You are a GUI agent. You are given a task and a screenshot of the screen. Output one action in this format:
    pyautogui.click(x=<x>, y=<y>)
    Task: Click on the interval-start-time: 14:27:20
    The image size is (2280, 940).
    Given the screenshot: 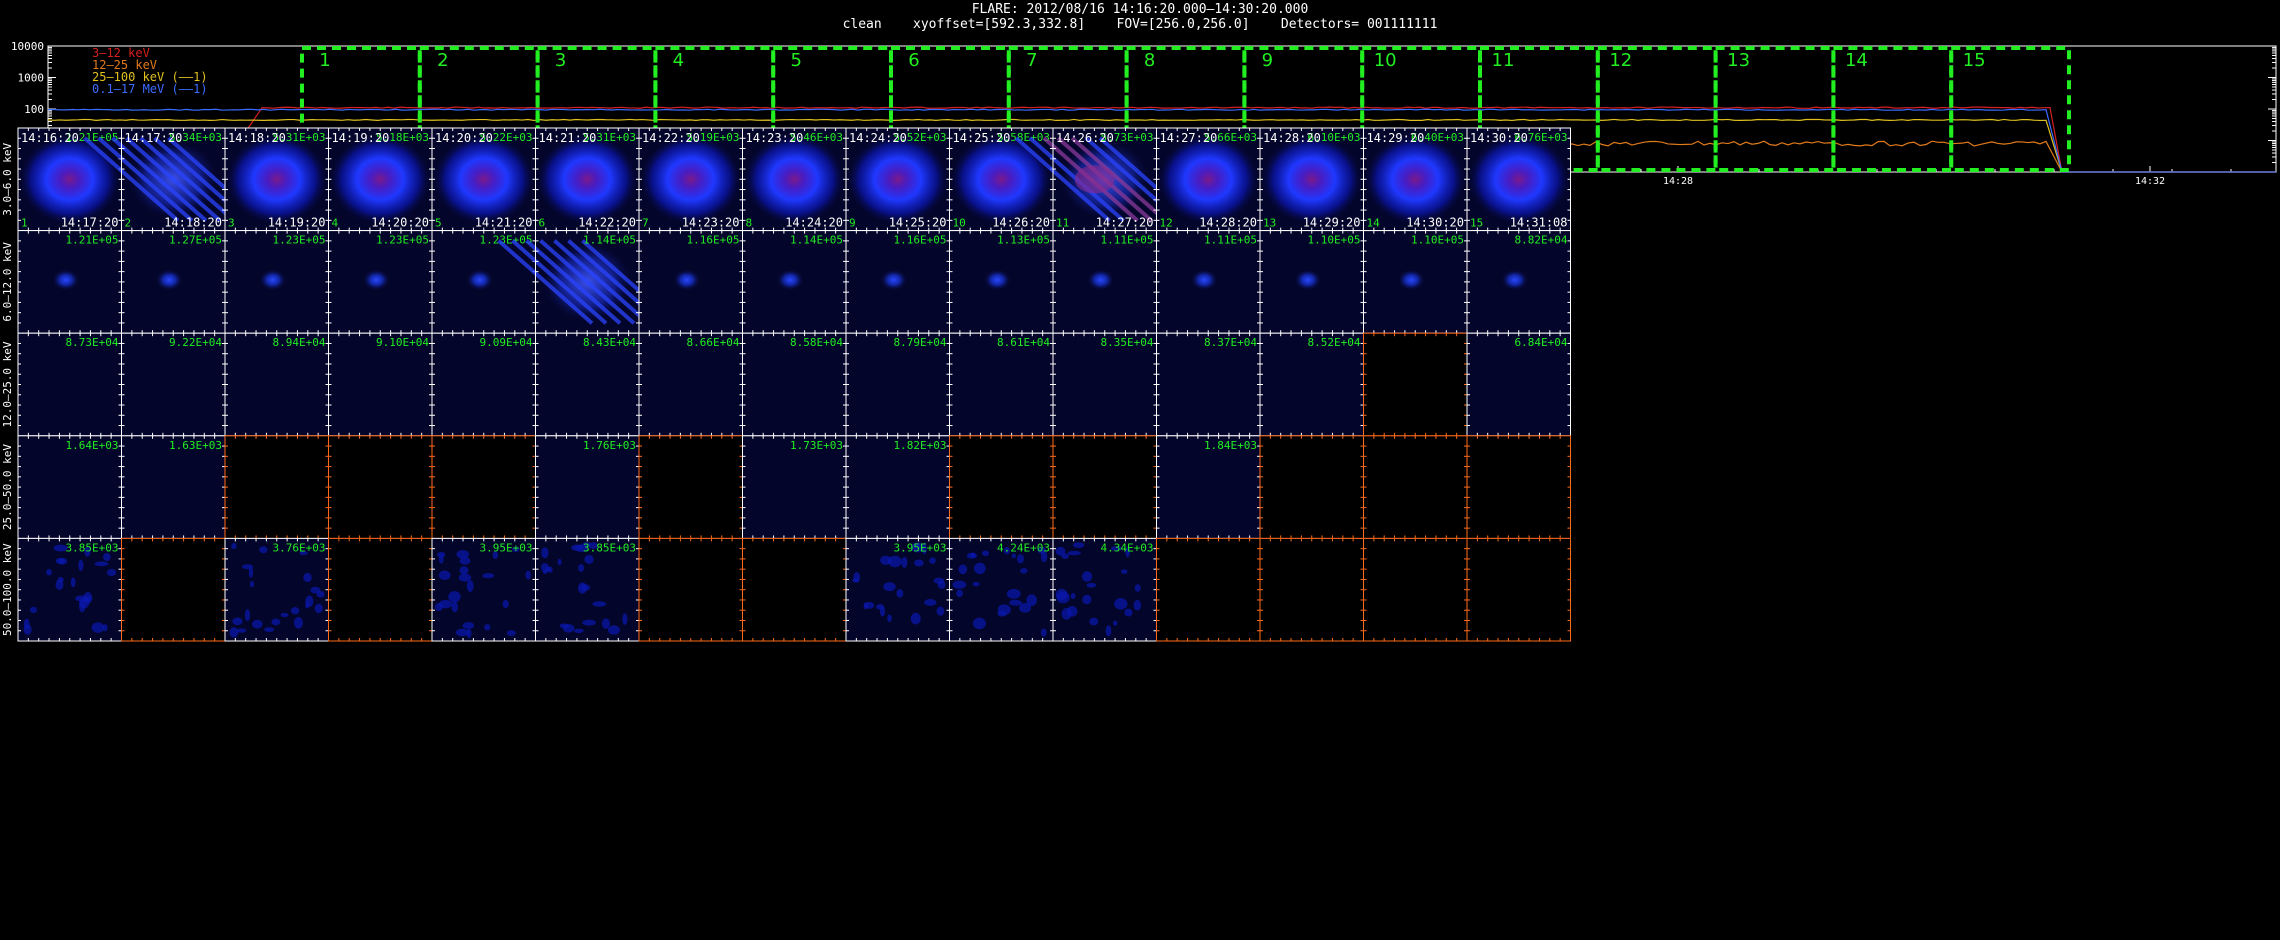 What is the action you would take?
    pyautogui.click(x=1189, y=138)
    